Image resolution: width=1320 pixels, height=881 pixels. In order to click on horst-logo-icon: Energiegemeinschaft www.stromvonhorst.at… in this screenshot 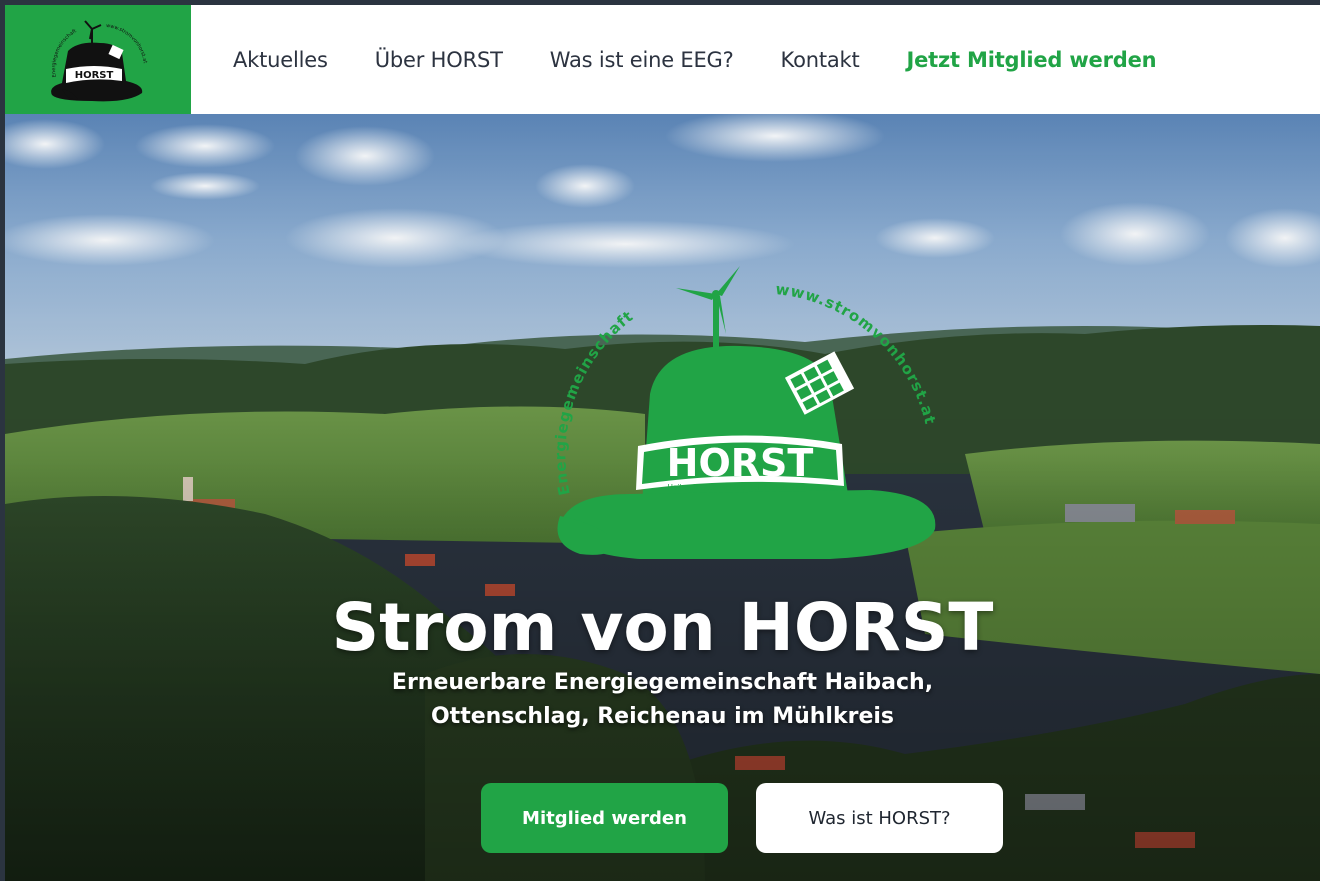, I will do `click(99, 60)`.